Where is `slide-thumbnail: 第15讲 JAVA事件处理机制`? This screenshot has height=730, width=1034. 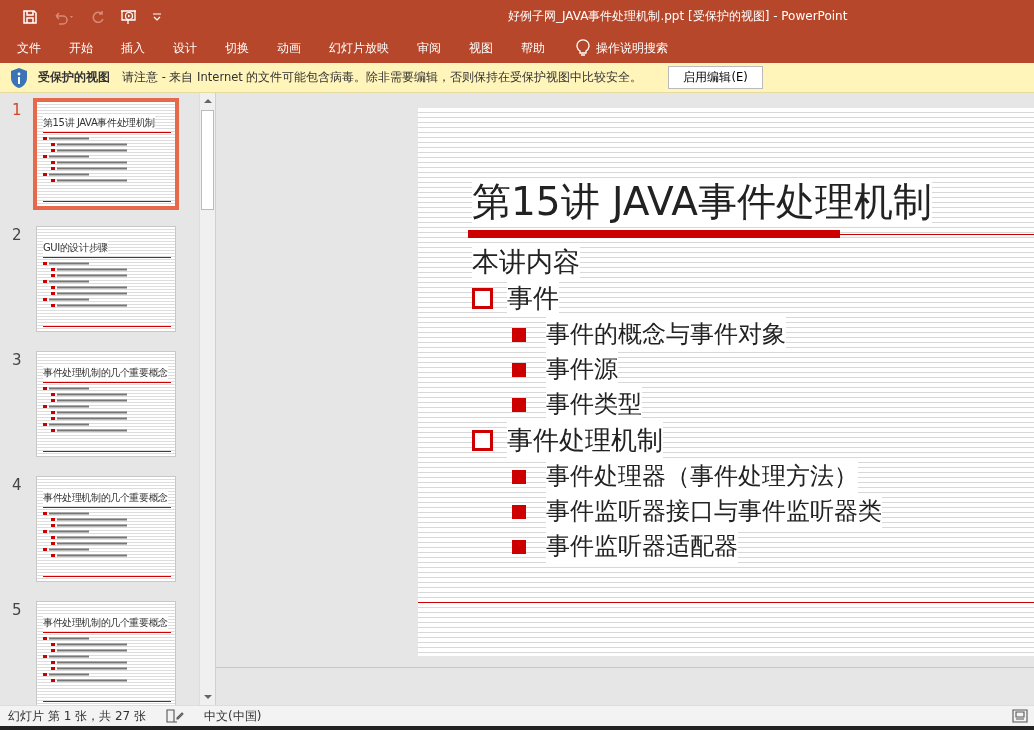
slide-thumbnail: 第15讲 JAVA事件处理机制 is located at coordinates (106, 154).